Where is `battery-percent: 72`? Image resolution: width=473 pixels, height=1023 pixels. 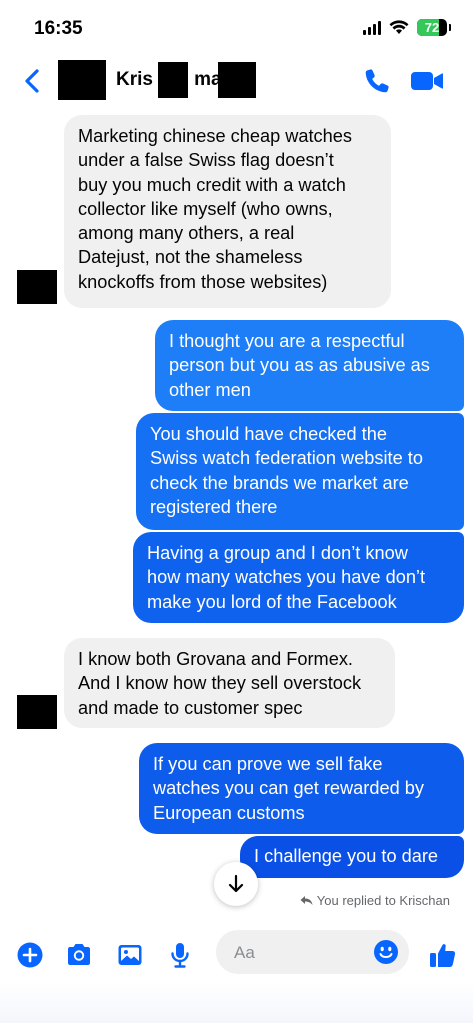
battery-percent: 72 is located at coordinates (432, 27).